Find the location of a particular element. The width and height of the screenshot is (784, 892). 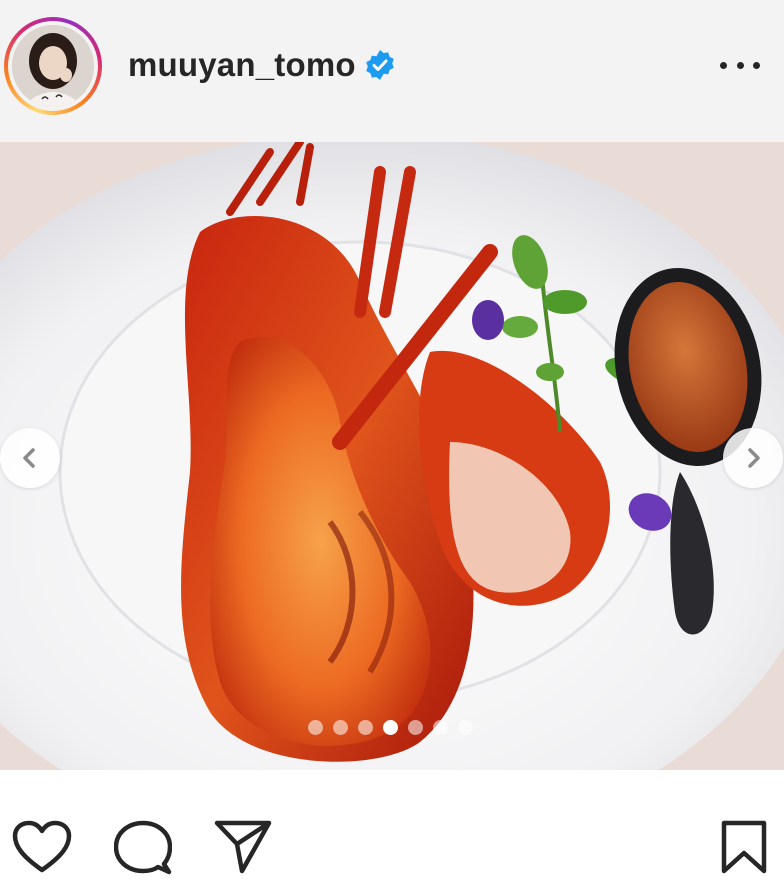

chevron-left-icon is located at coordinates (29, 458).